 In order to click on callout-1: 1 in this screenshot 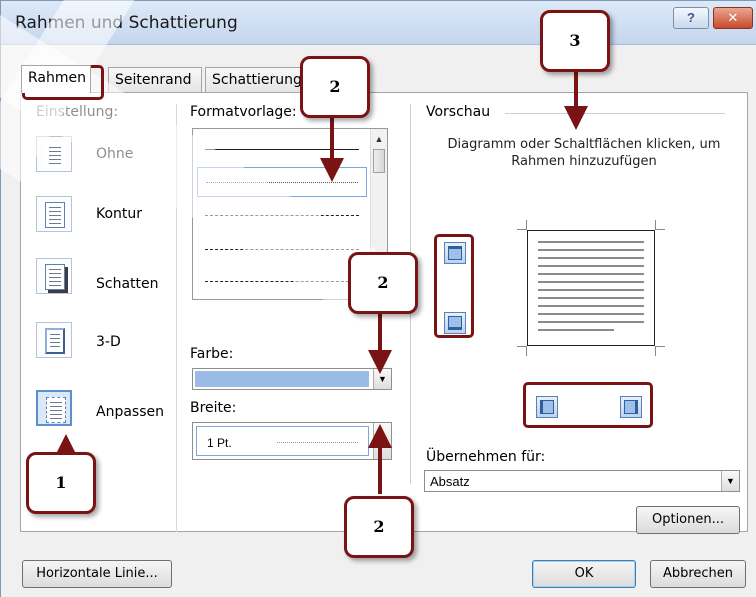, I will do `click(61, 483)`.